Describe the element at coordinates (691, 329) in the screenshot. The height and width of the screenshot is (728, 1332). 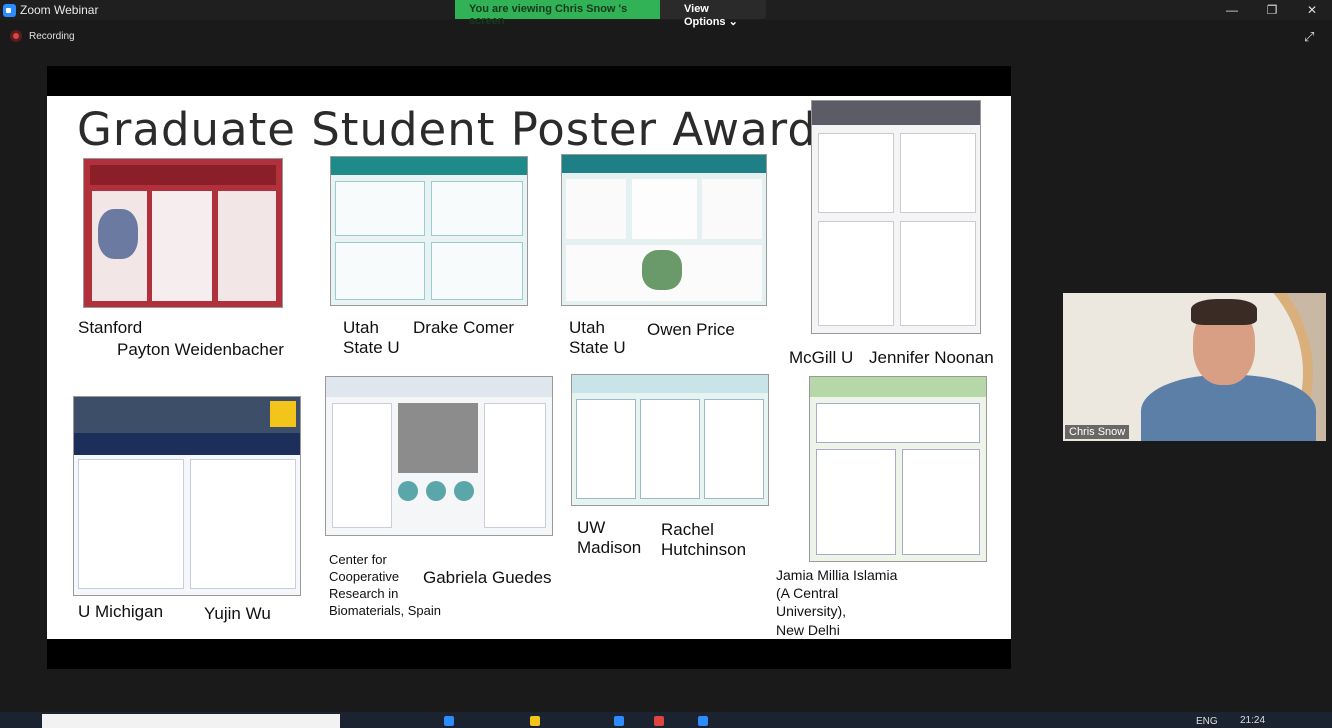
I see `winner-name: Owen Price` at that location.